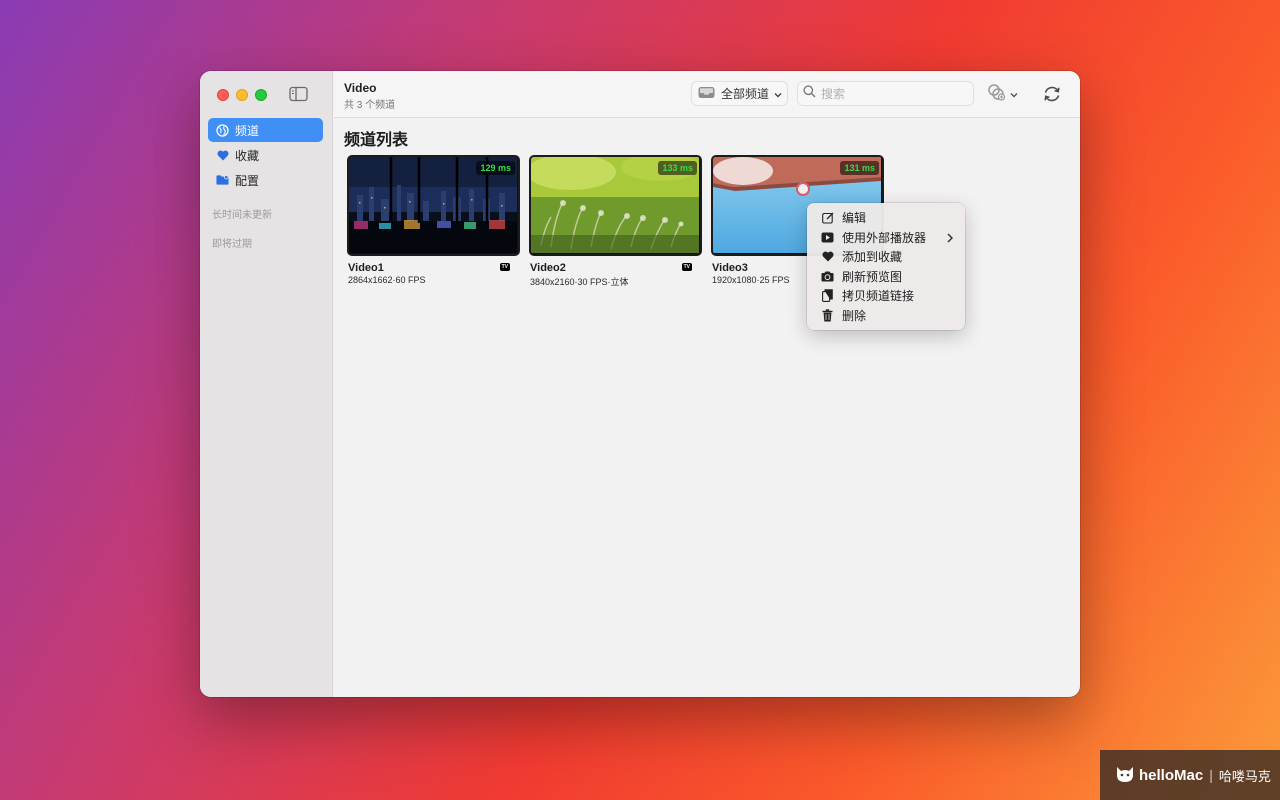  I want to click on watermark-brand: helloMac, so click(1171, 775).